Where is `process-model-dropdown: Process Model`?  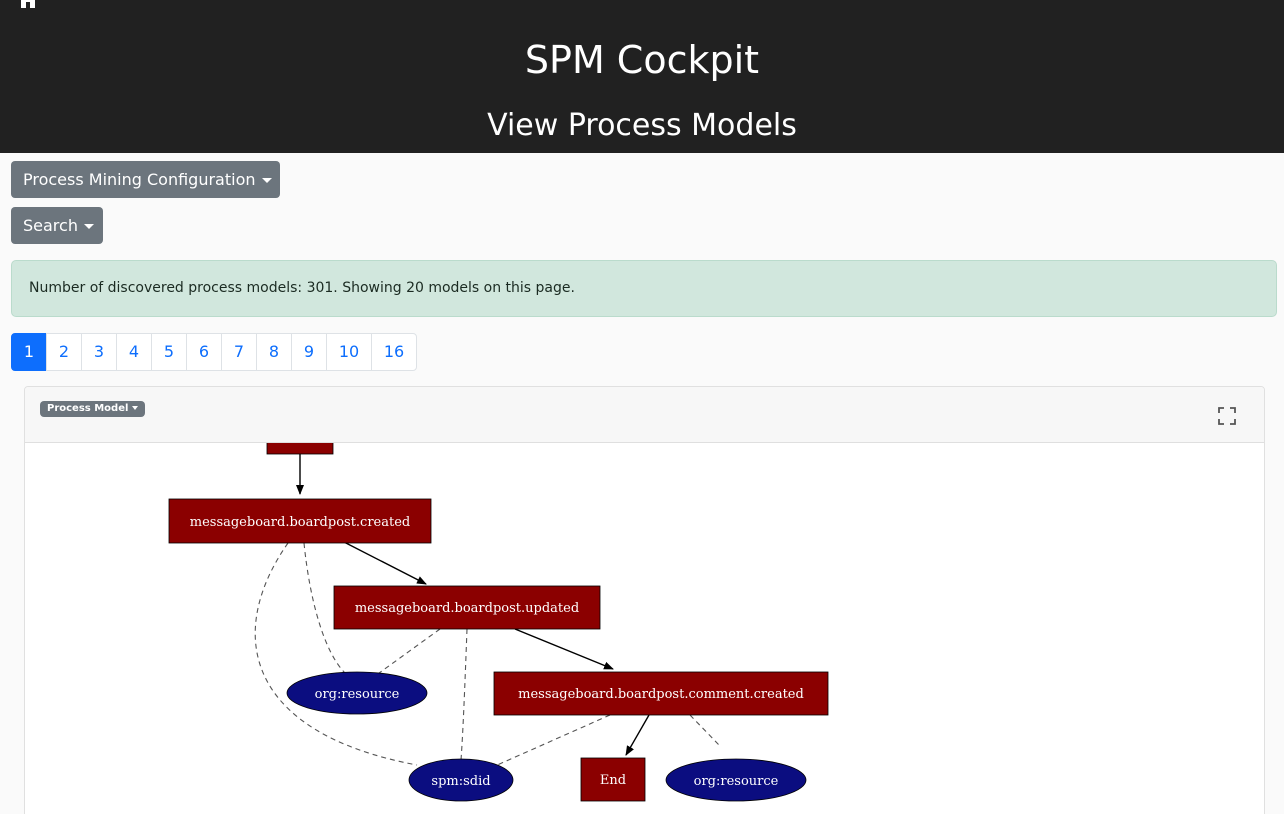 process-model-dropdown: Process Model is located at coordinates (93, 409).